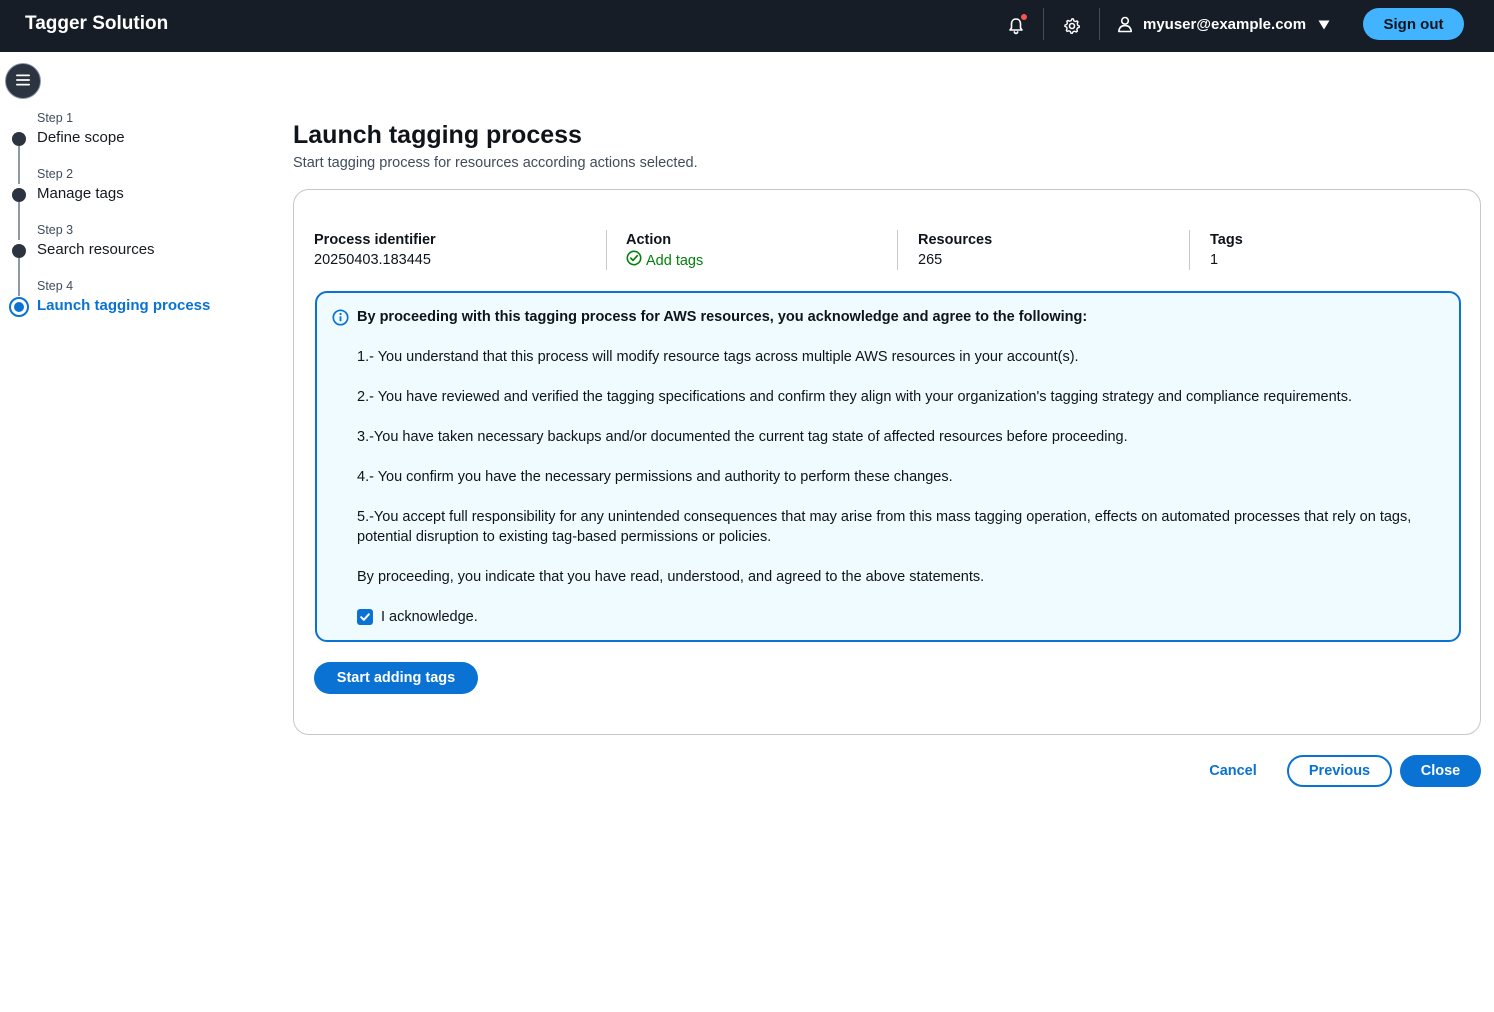 The width and height of the screenshot is (1494, 1012). Describe the element at coordinates (375, 240) in the screenshot. I see `field-label: Process identifier` at that location.